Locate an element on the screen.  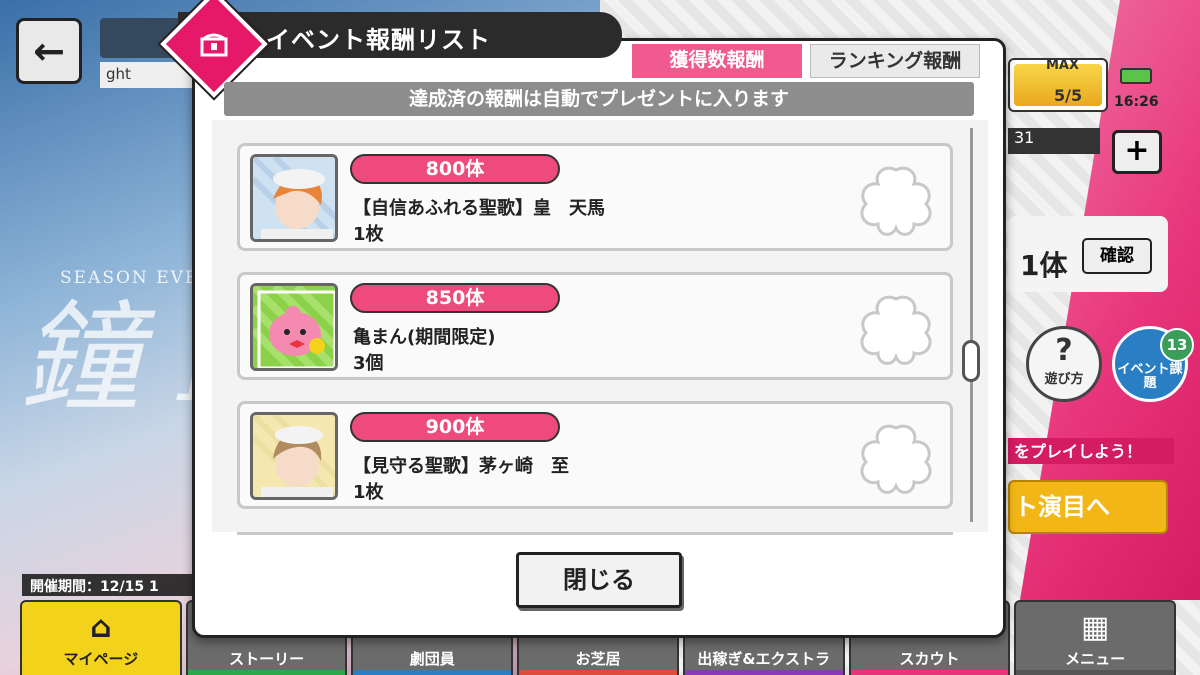
reward-thumbnail-itaru is located at coordinates (294, 456).